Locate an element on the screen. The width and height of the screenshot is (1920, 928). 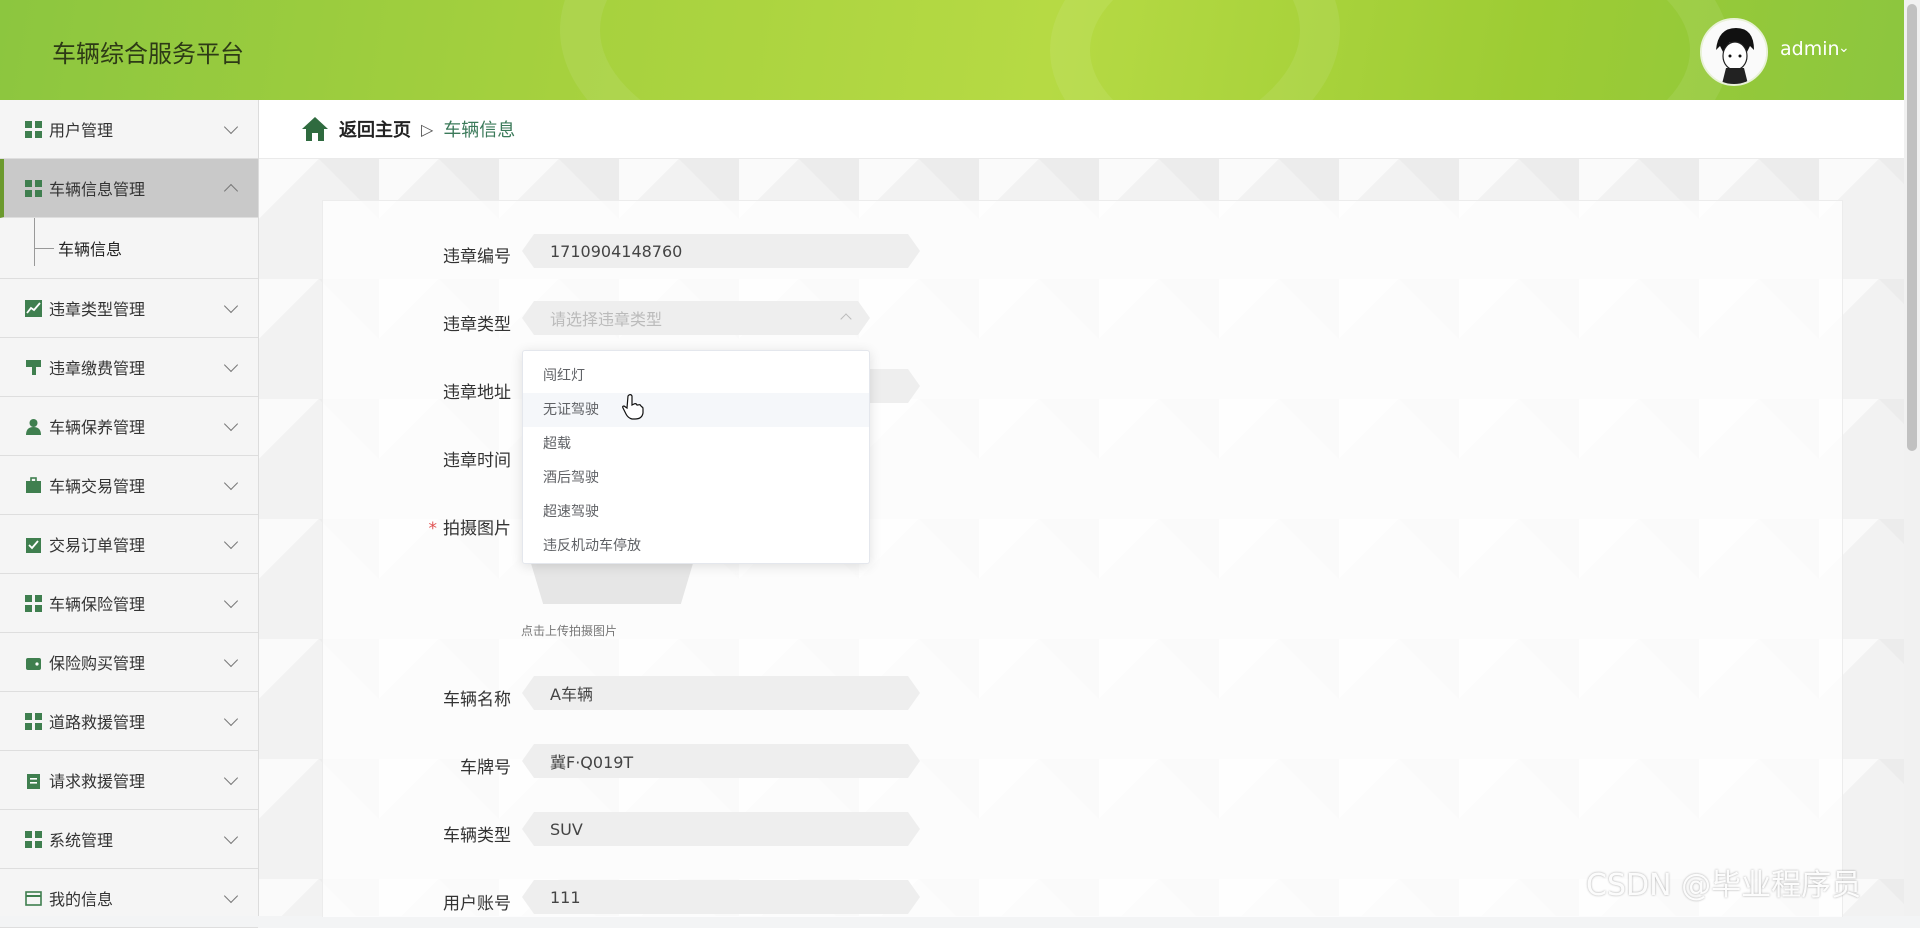
sidebar-item-vehicle-trade: 车辆交易管理 is located at coordinates (129, 485).